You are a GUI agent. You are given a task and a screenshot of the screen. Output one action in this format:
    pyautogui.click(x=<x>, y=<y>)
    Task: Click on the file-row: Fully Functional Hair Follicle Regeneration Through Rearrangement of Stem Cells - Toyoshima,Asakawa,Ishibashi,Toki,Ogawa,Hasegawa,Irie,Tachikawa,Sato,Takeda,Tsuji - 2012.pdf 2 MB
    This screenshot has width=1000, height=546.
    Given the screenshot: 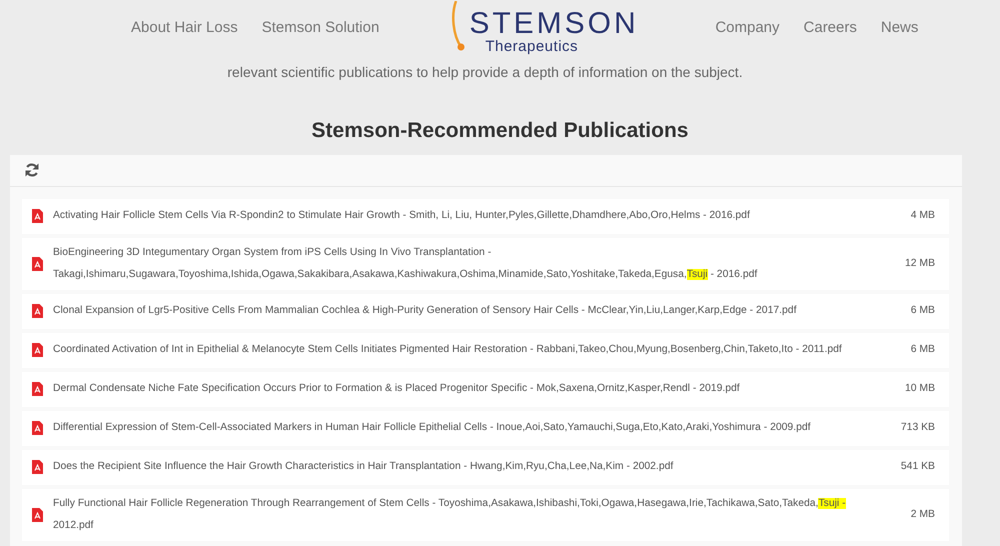 What is the action you would take?
    pyautogui.click(x=485, y=514)
    